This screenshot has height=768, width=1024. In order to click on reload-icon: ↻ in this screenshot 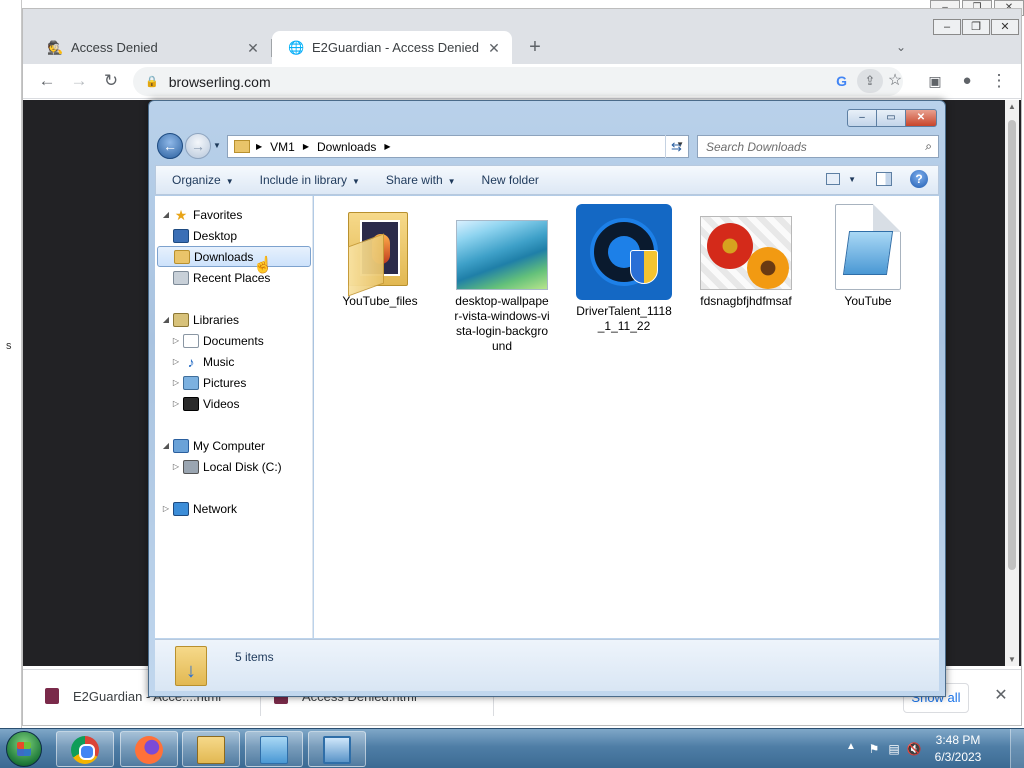, I will do `click(111, 81)`.